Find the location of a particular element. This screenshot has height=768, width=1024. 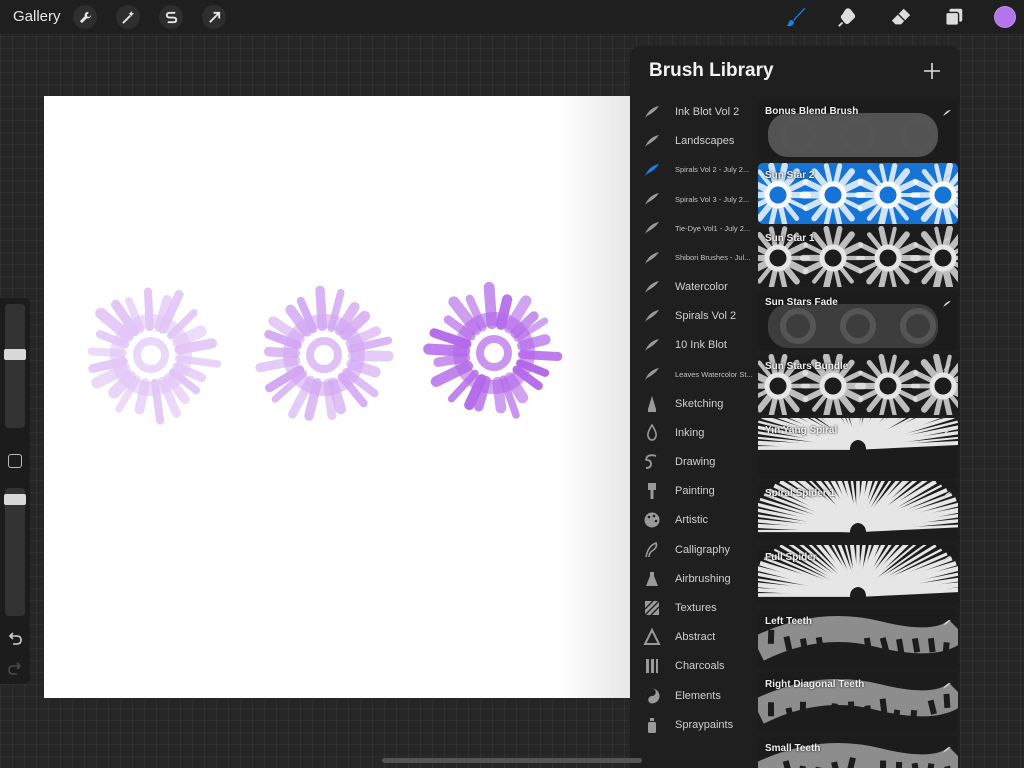

undo-arrow-icon is located at coordinates (15, 638).